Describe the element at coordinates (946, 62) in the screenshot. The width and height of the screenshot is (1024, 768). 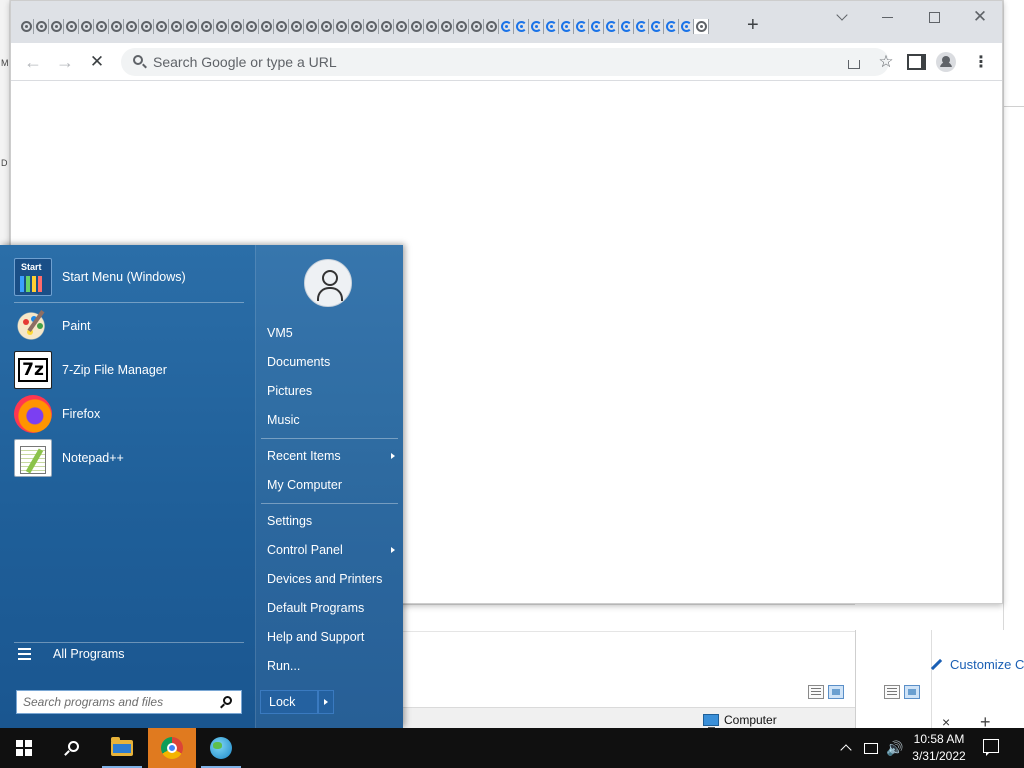
I see `profile-avatar-icon` at that location.